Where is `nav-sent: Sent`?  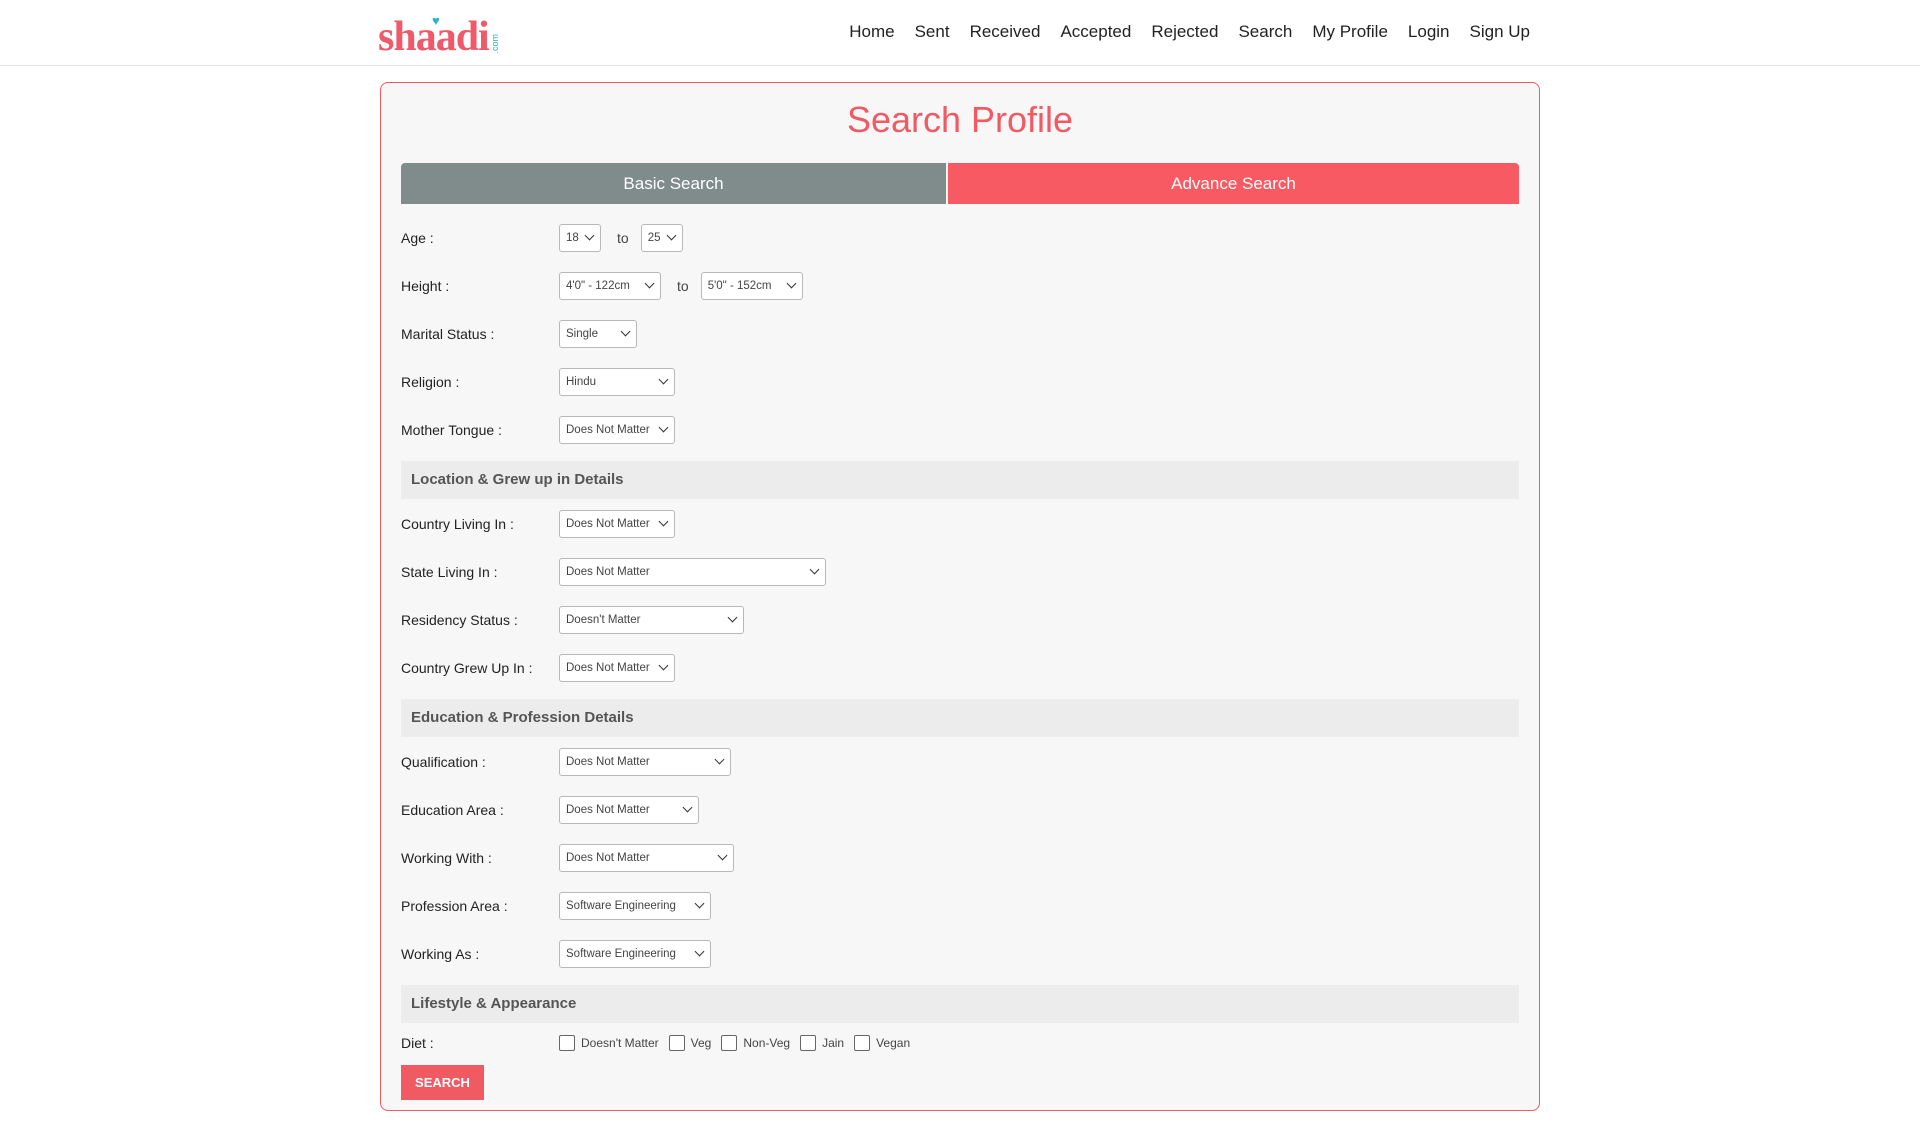
nav-sent: Sent is located at coordinates (932, 32).